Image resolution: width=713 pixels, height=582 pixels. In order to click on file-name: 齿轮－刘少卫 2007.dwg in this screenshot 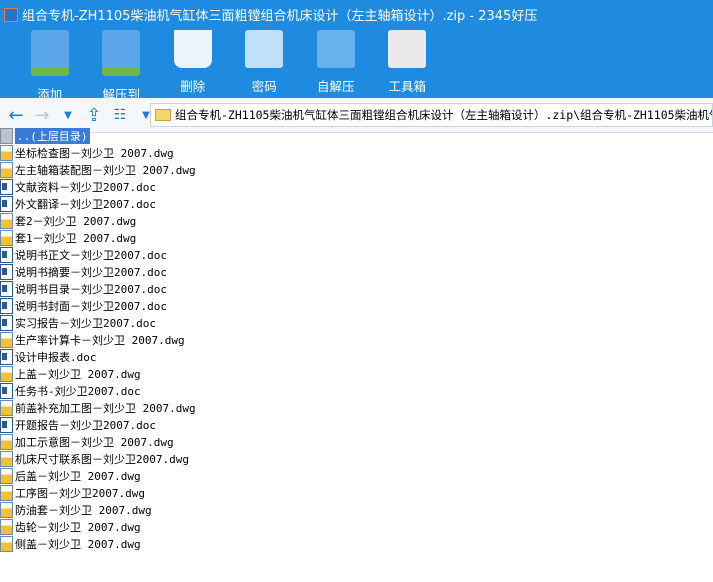, I will do `click(78, 527)`.